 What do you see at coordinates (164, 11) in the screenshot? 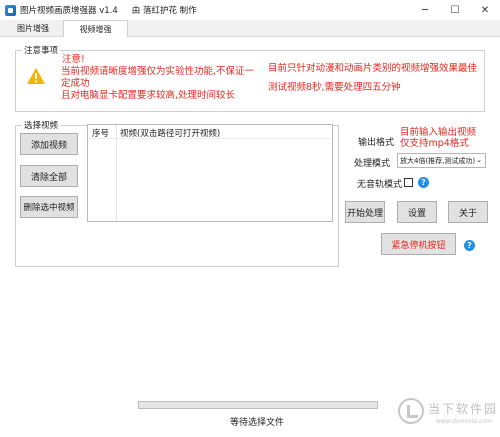
I see `author-credit: 由 落红护花 制作` at bounding box center [164, 11].